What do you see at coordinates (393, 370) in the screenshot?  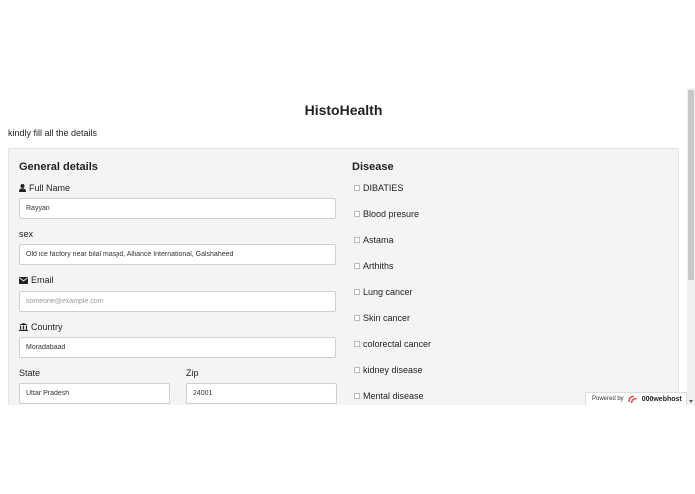 I see `kidney-disease-label: kidney disease` at bounding box center [393, 370].